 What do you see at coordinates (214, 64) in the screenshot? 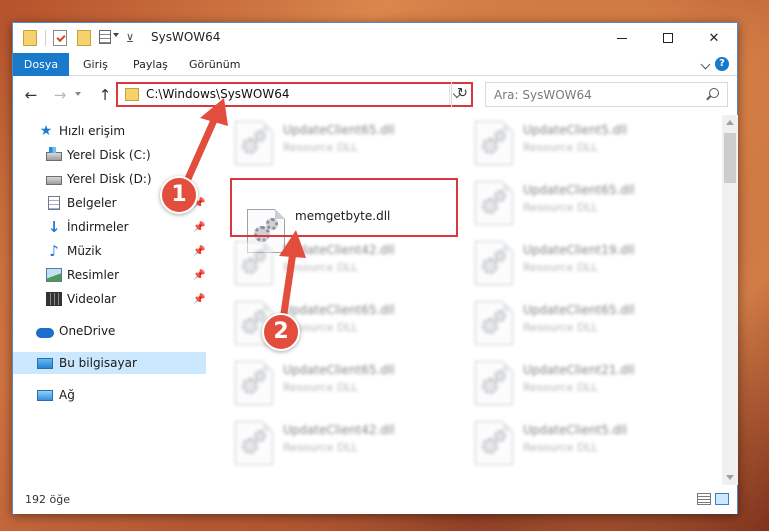
I see `tab-view: Görünüm` at bounding box center [214, 64].